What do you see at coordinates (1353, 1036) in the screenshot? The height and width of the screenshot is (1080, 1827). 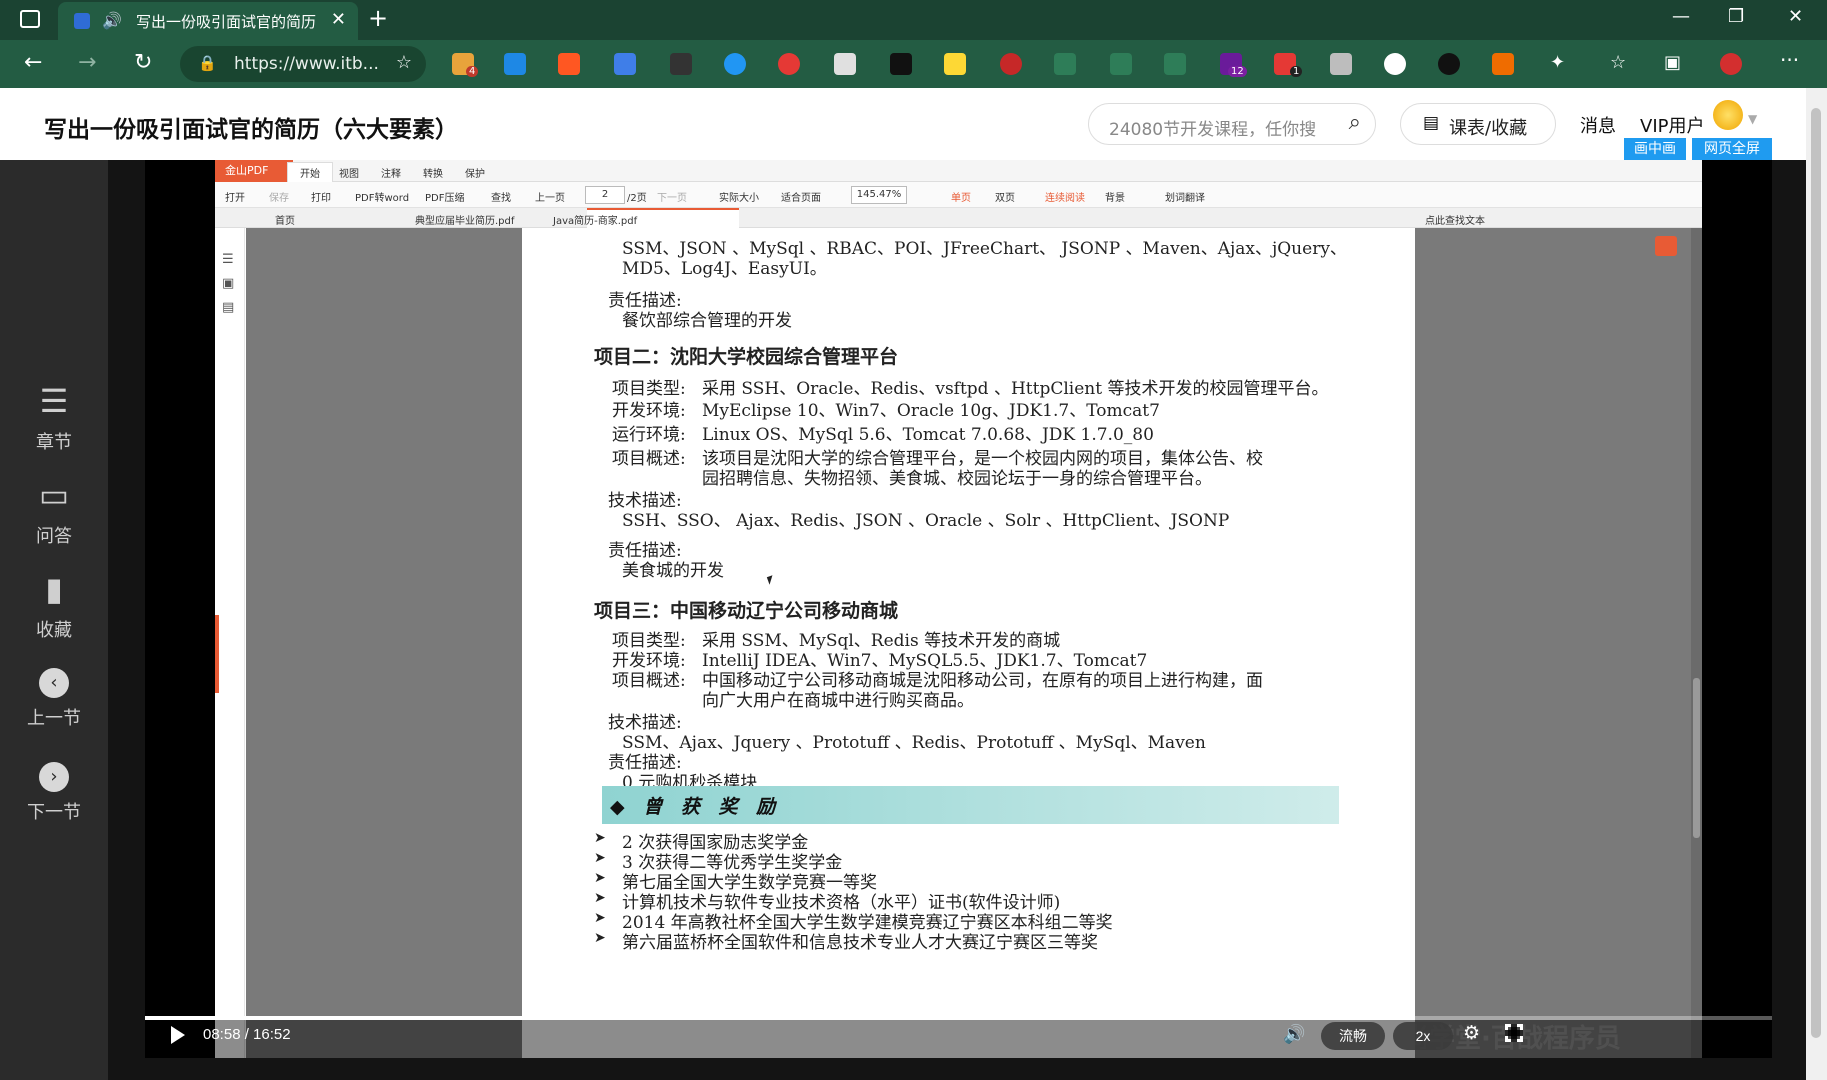 I see `quality-button: 流畅` at bounding box center [1353, 1036].